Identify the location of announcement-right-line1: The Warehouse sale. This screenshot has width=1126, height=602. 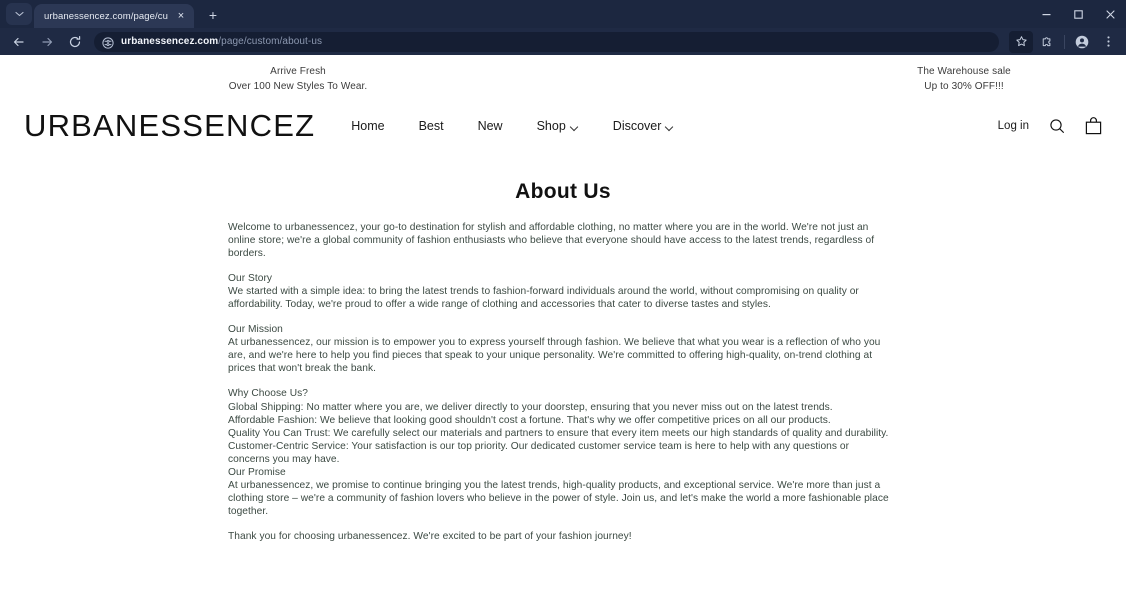
(964, 71).